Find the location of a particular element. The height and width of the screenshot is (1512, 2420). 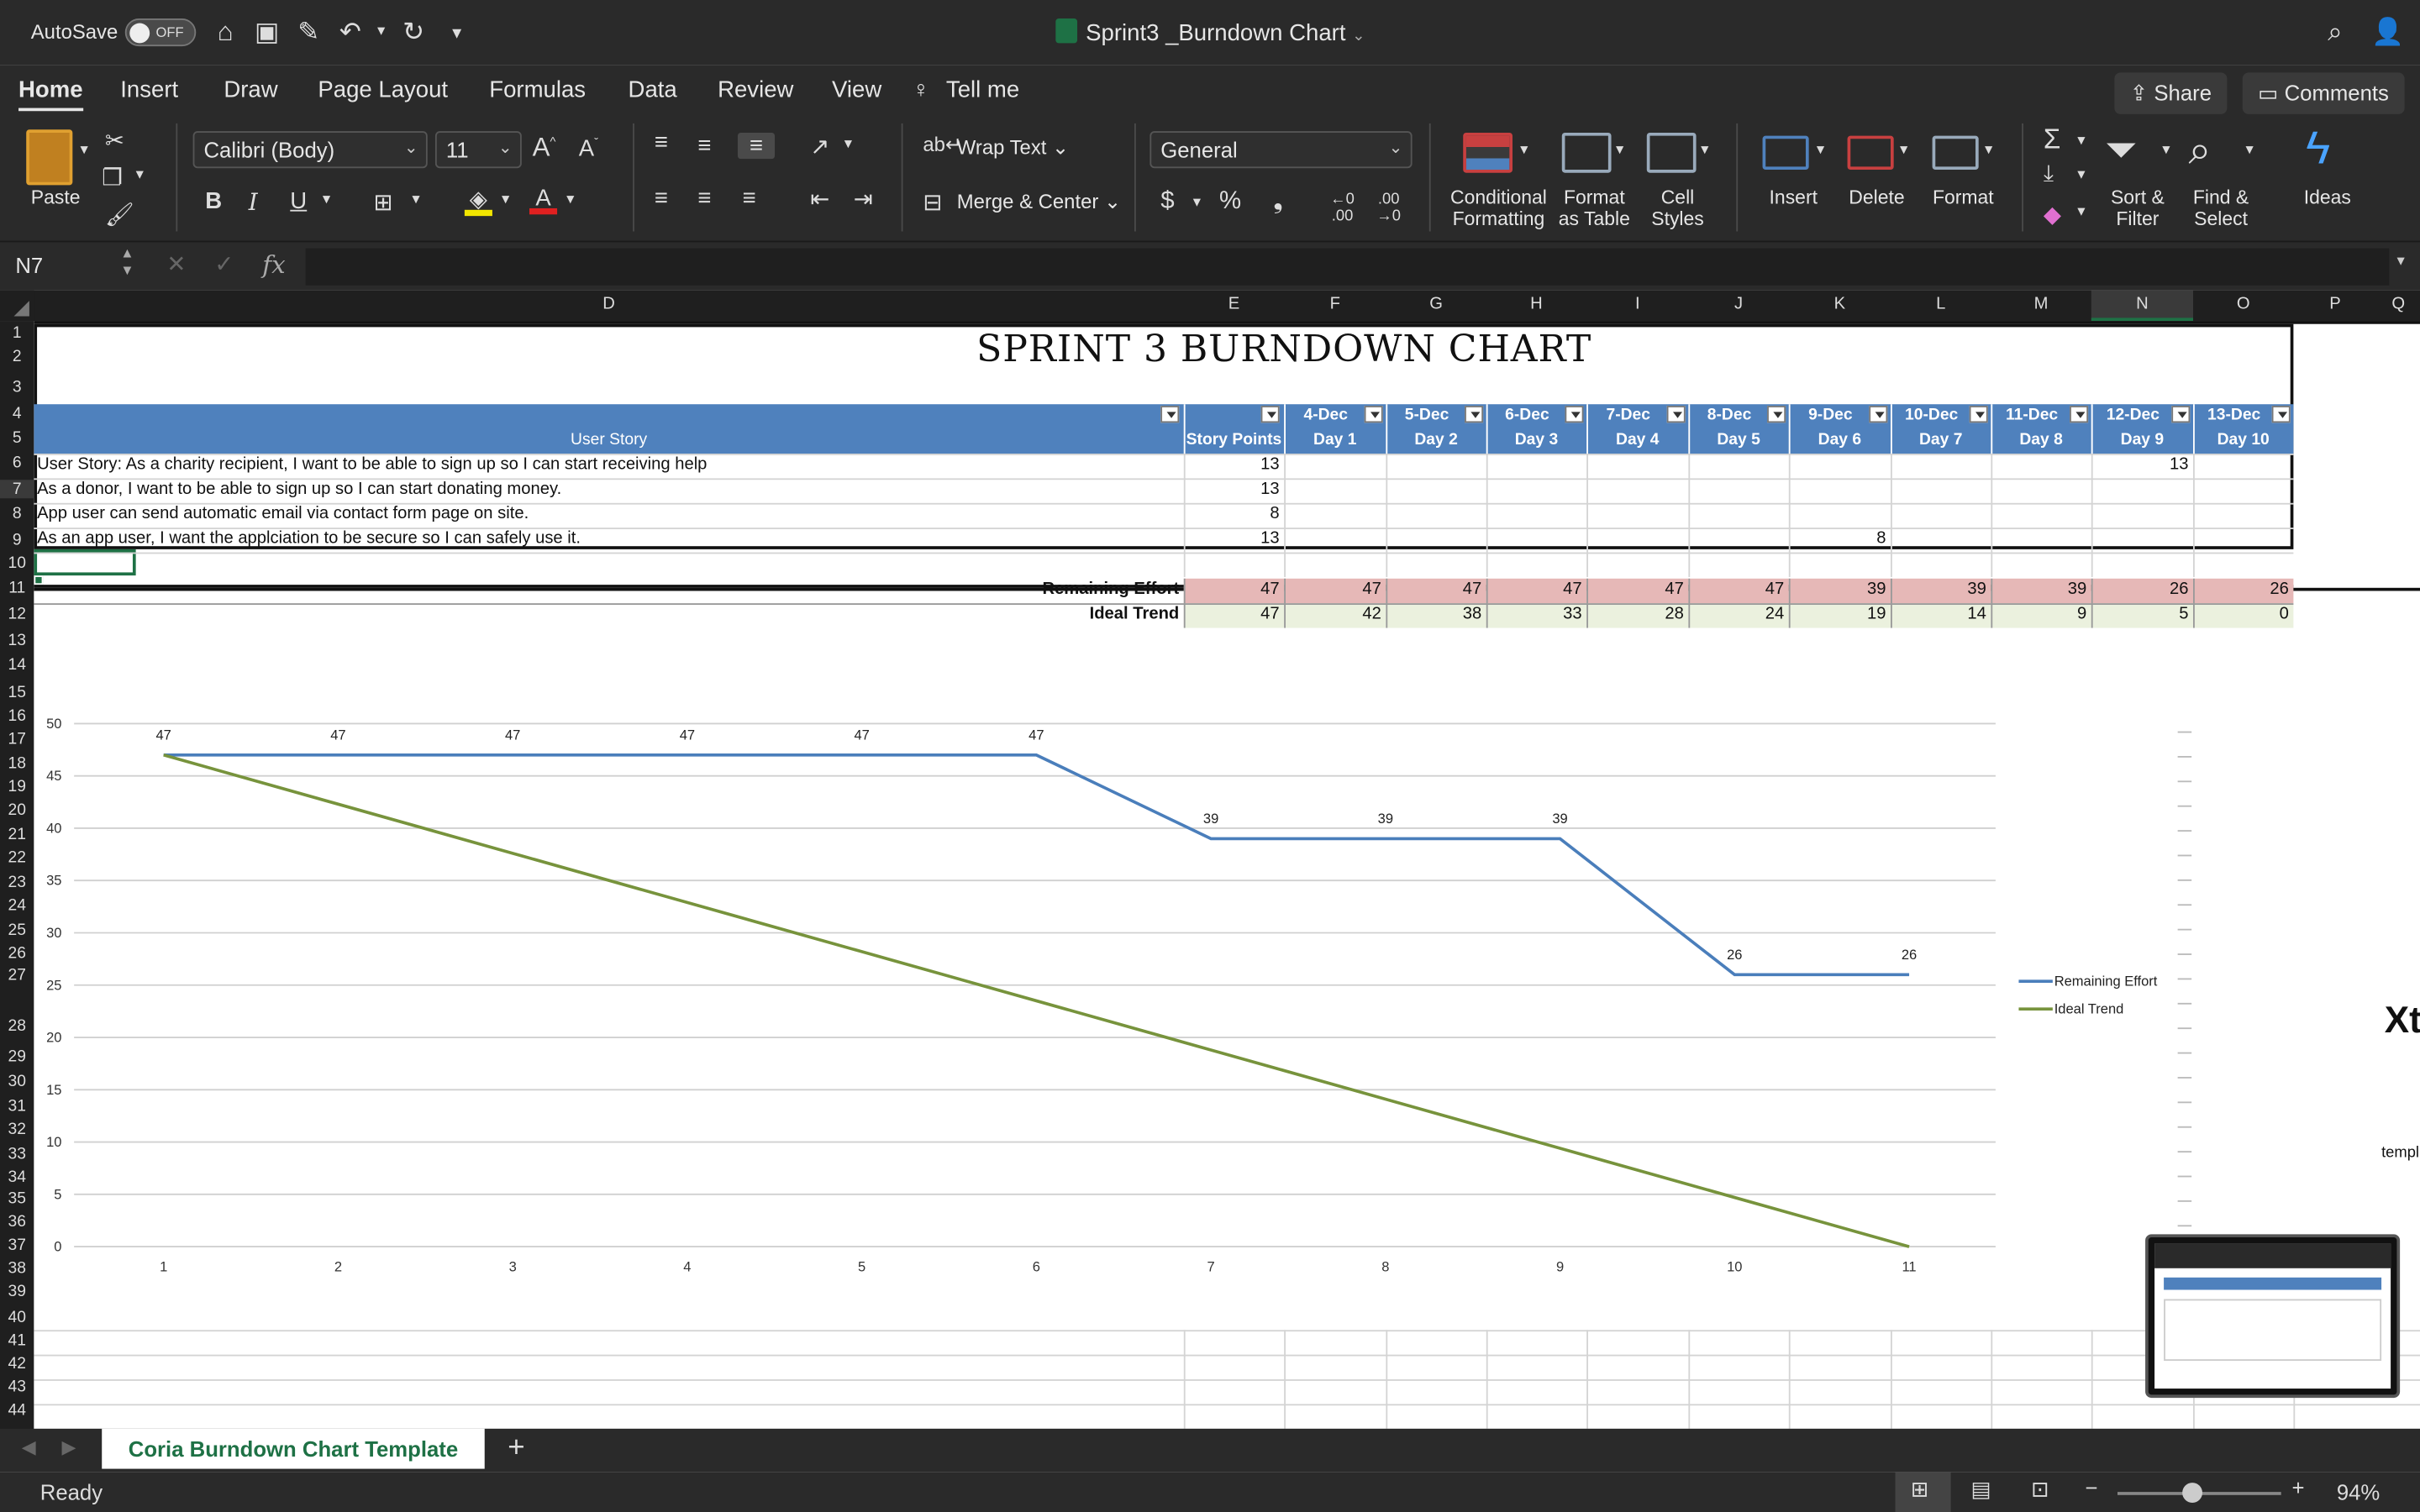

row-header-31: 31 is located at coordinates (17, 1106).